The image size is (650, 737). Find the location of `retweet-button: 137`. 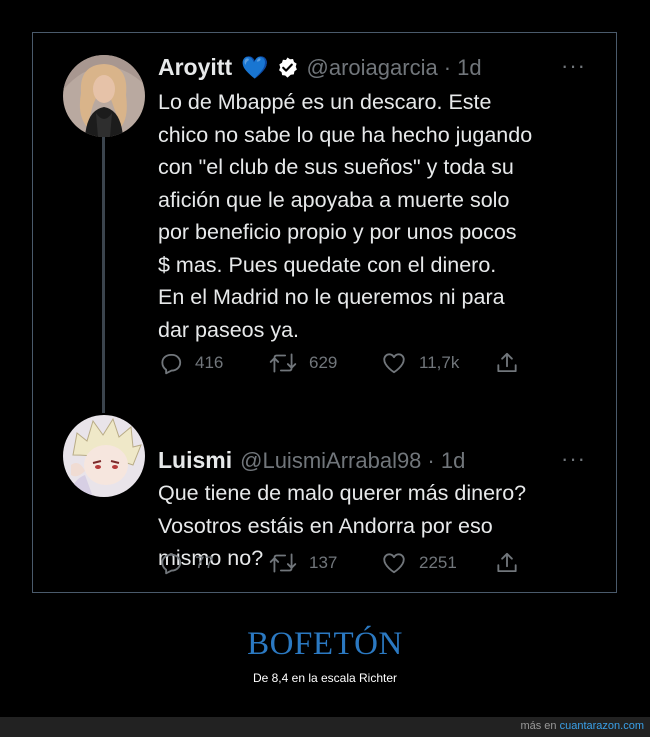

retweet-button: 137 is located at coordinates (302, 563).